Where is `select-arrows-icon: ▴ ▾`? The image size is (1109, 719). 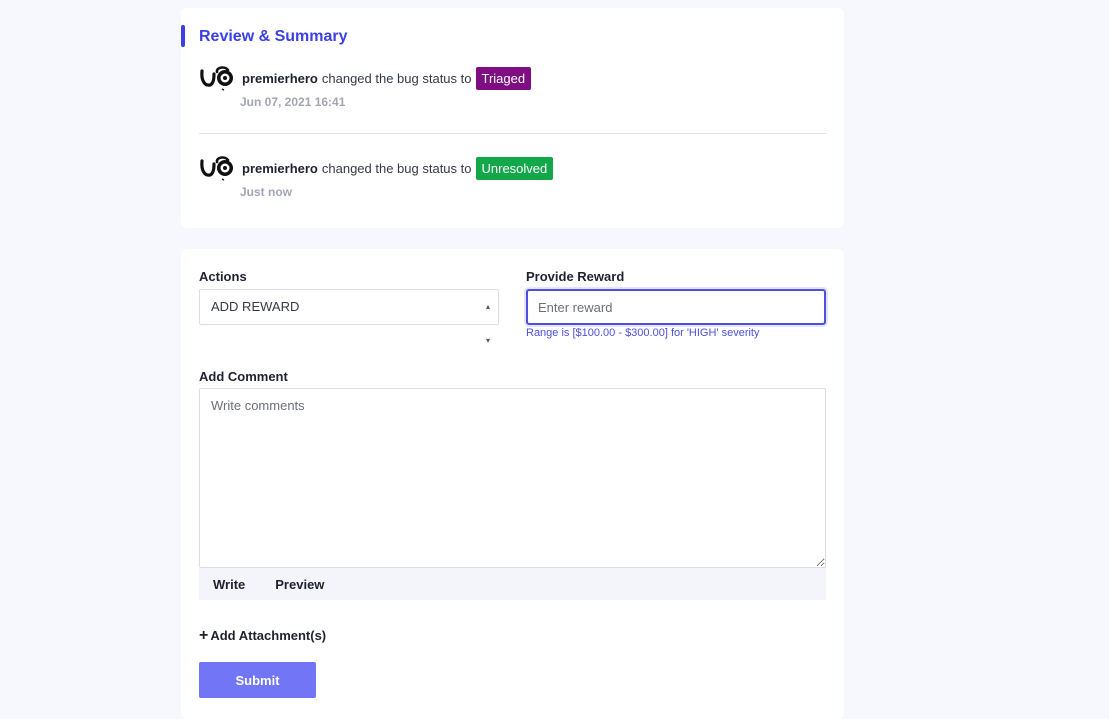
select-arrows-icon: ▴ ▾ is located at coordinates (487, 323).